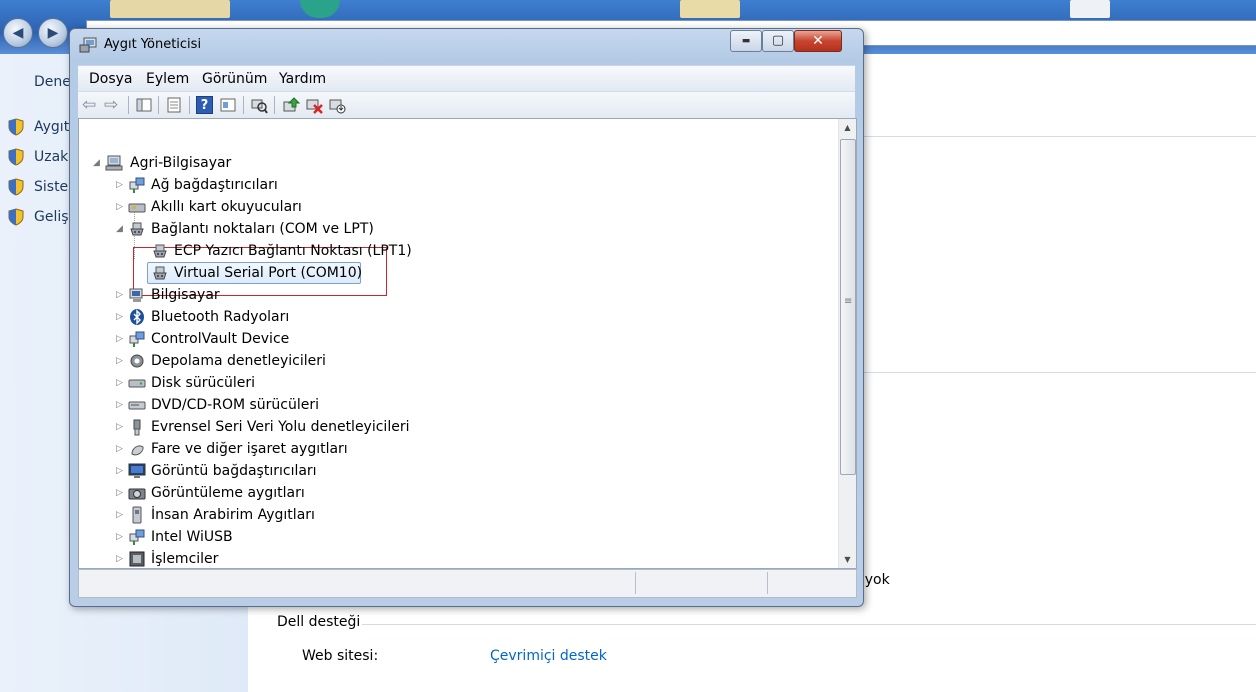  Describe the element at coordinates (18, 33) in the screenshot. I see `back-button: ◀` at that location.